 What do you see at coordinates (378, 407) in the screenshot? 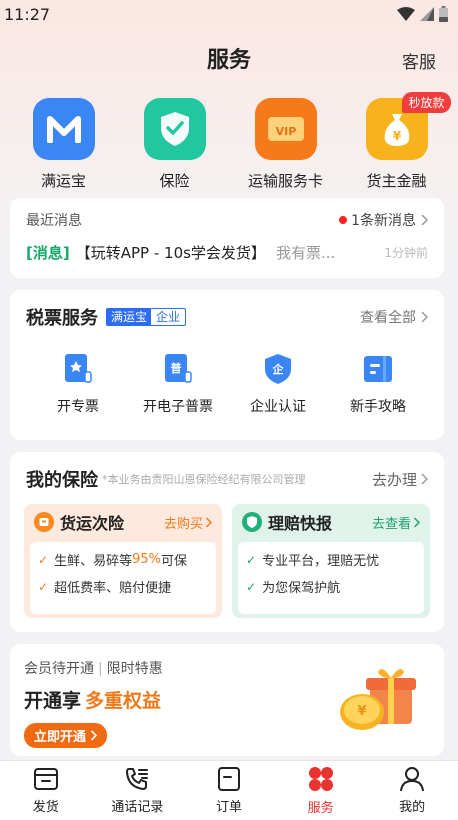
I see `tax-item-label: 新手攻略` at bounding box center [378, 407].